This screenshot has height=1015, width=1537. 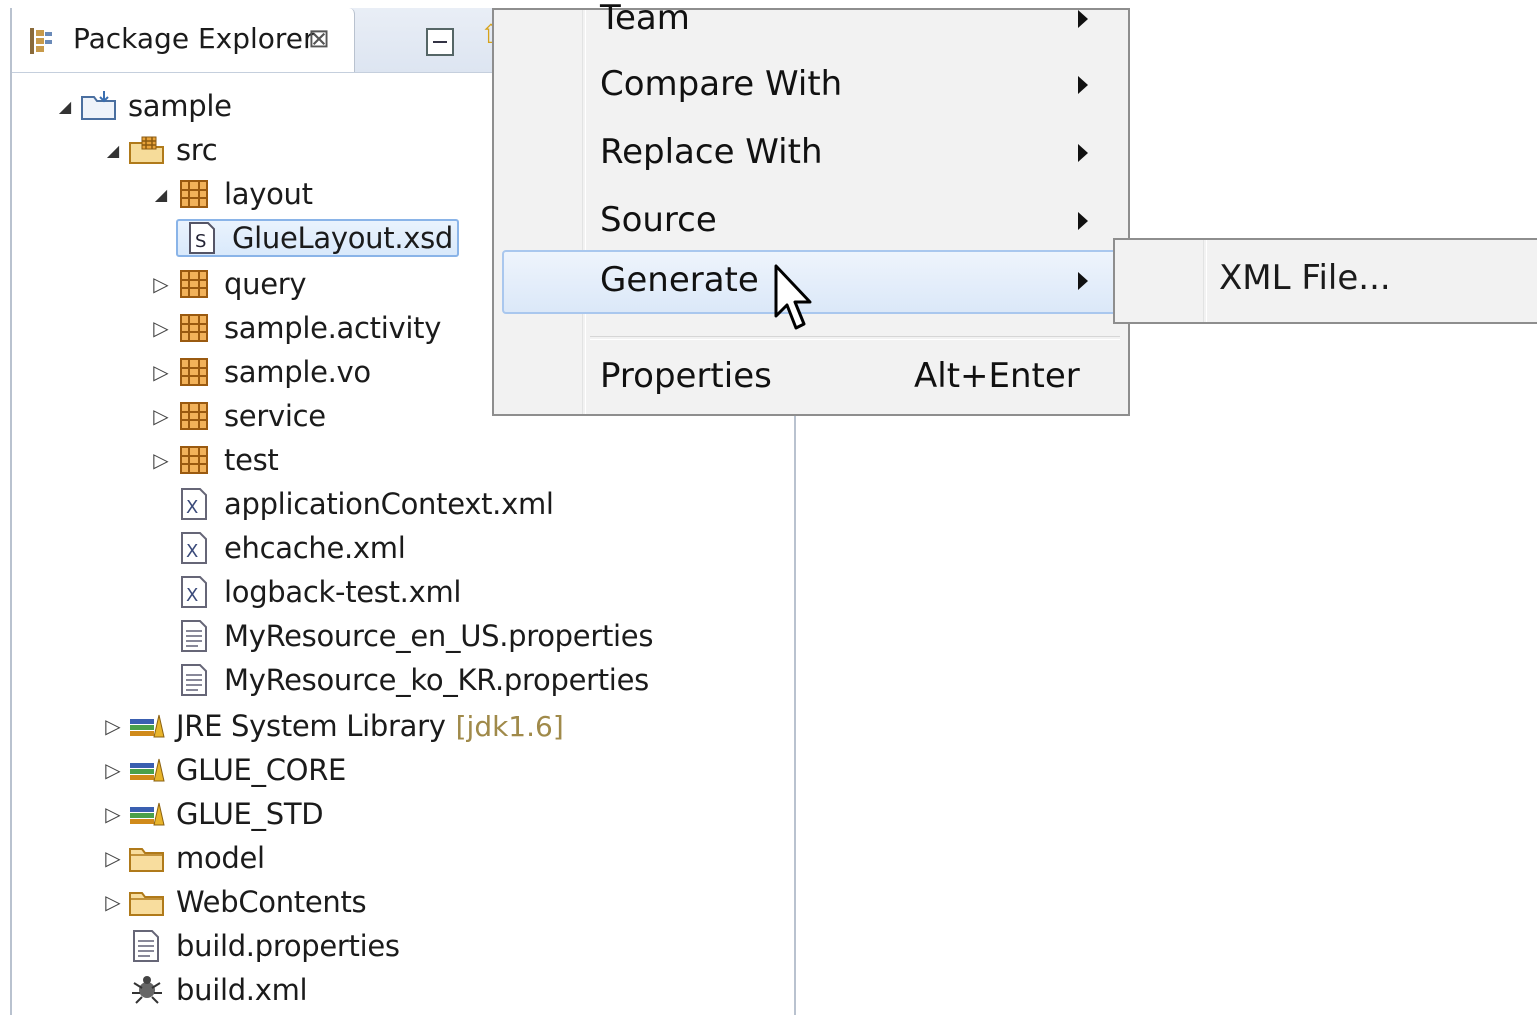 I want to click on tree-item-content: layout, so click(x=244, y=194).